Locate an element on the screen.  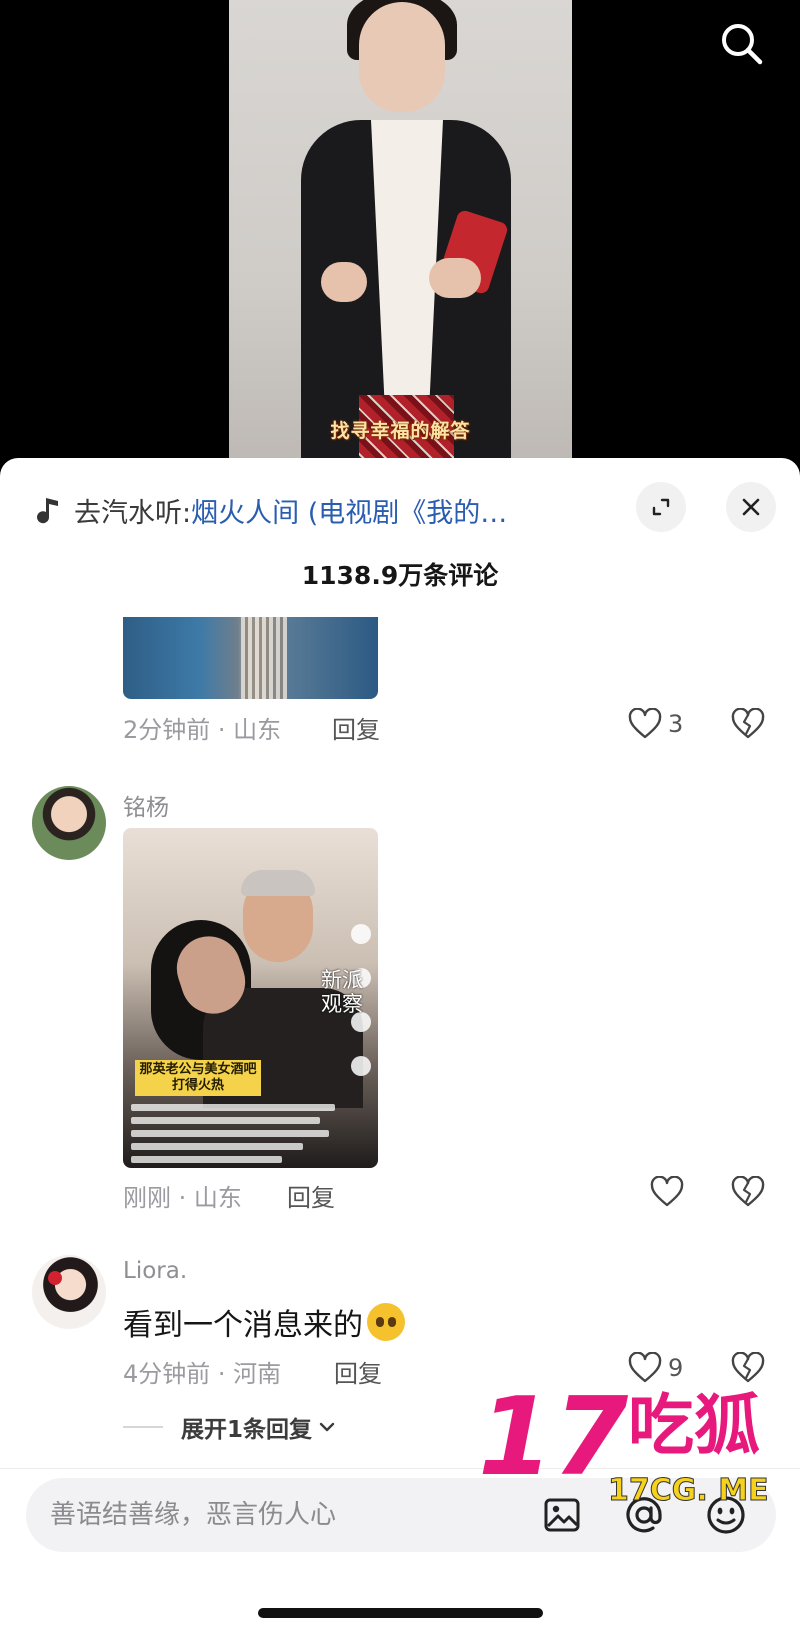
comment-text: 看到一个消息来的 is located at coordinates (264, 1322).